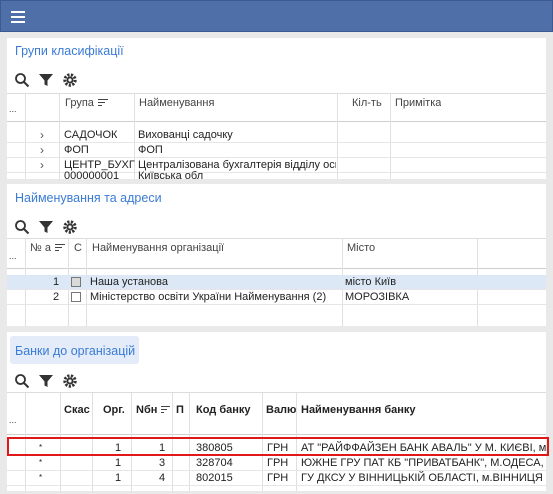 This screenshot has width=553, height=494. I want to click on top-bar, so click(276, 16).